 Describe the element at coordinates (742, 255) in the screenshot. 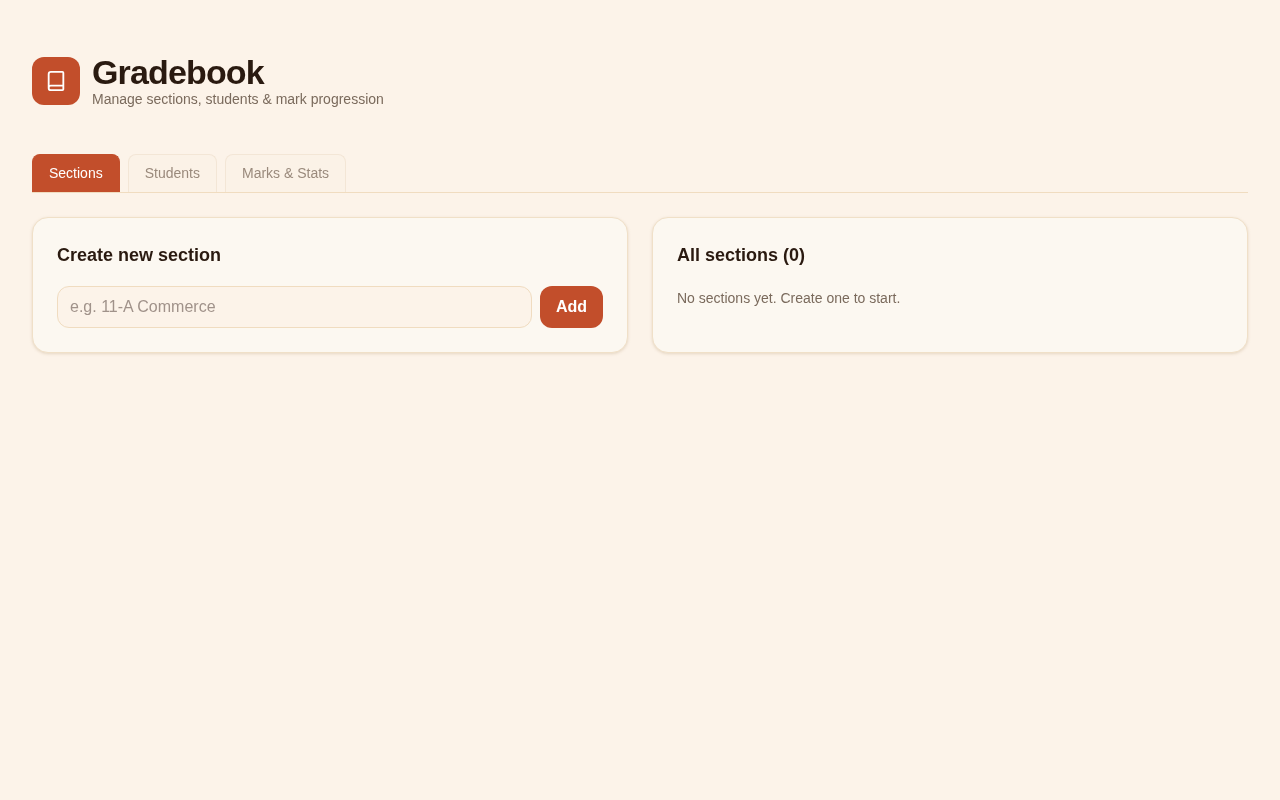

I see `card-title: All sections (0)` at that location.